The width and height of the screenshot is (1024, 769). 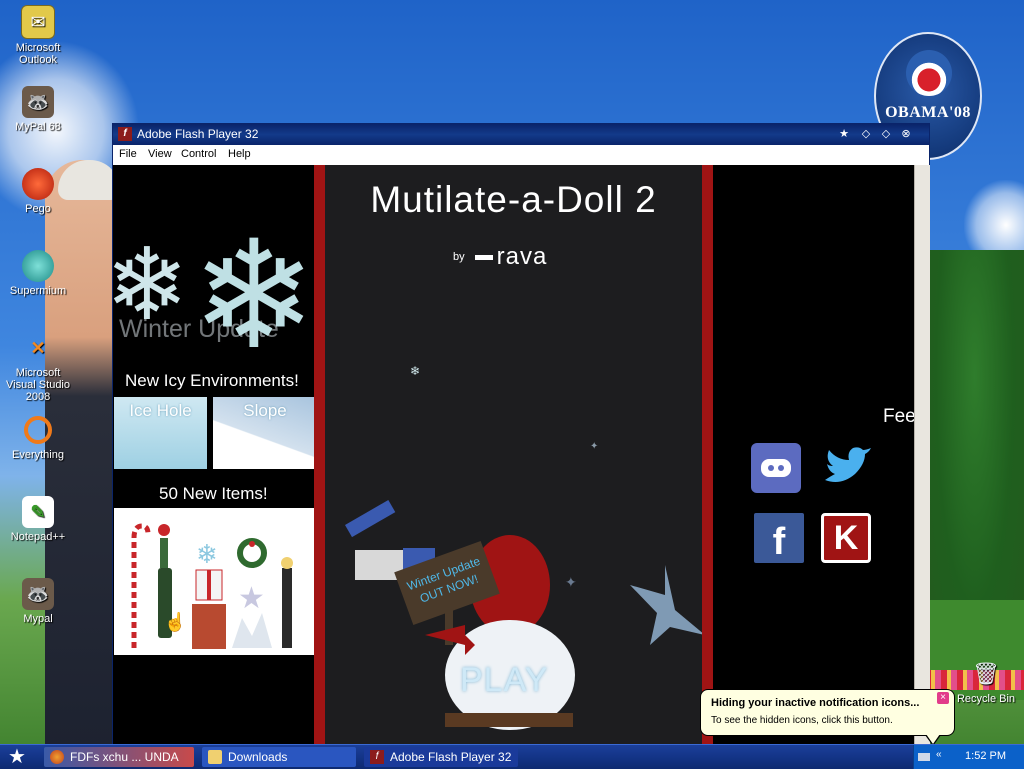 I want to click on facebook-icon: f, so click(x=779, y=541).